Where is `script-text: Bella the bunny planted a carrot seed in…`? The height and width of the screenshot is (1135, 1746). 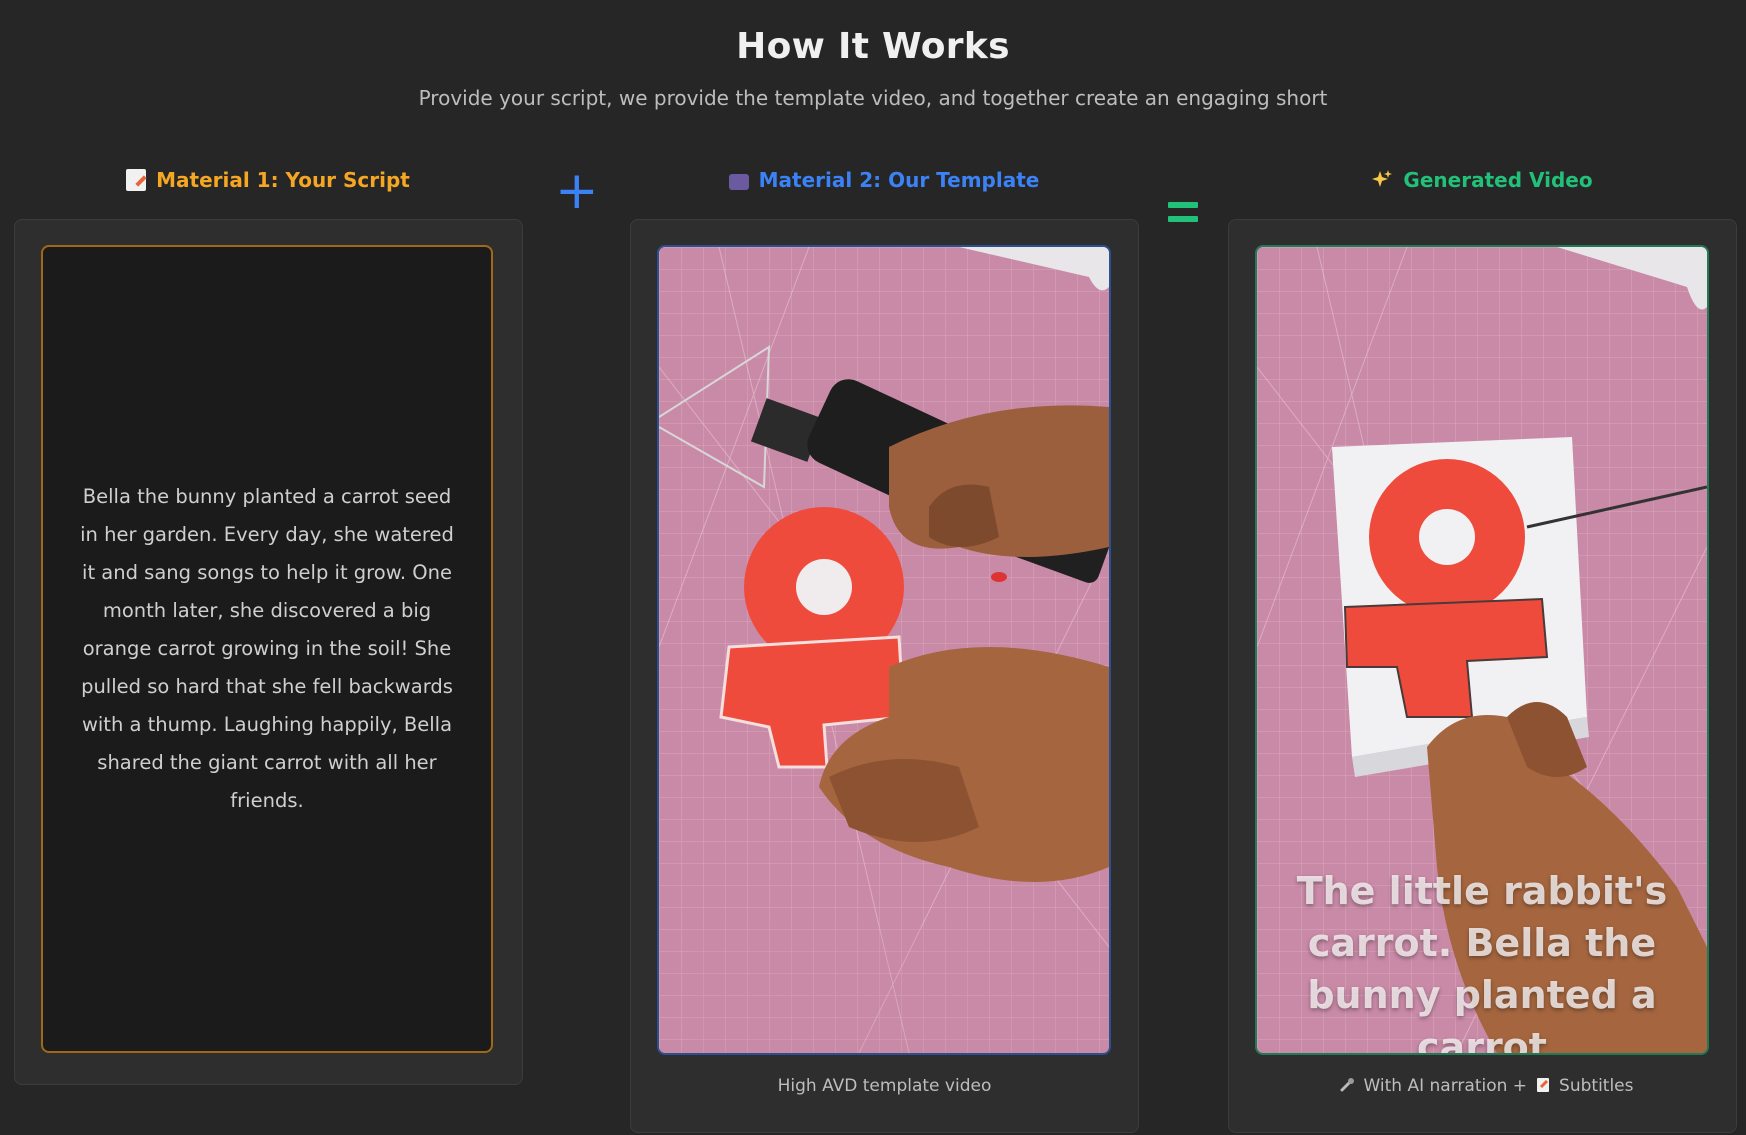
script-text: Bella the bunny planted a carrot seed in… is located at coordinates (267, 648).